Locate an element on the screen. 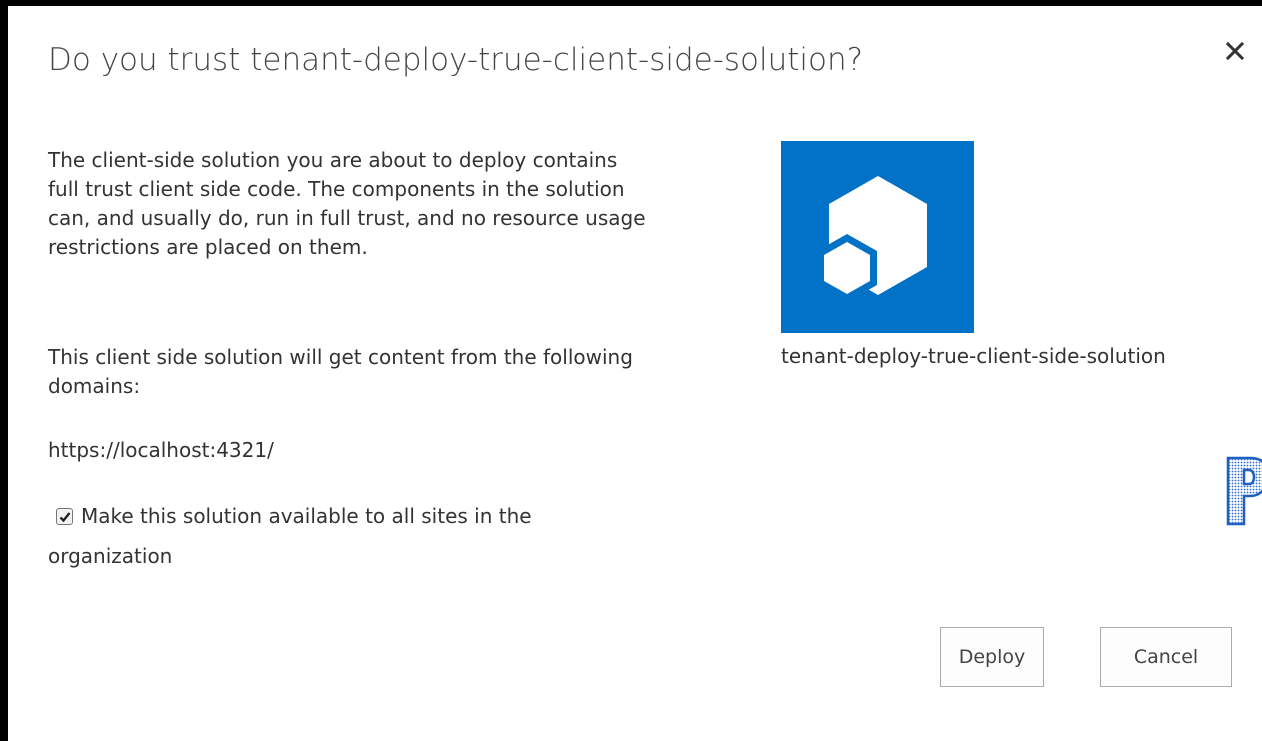 The height and width of the screenshot is (741, 1262). solution-name: tenant-deploy-true-client-side-solution is located at coordinates (973, 356).